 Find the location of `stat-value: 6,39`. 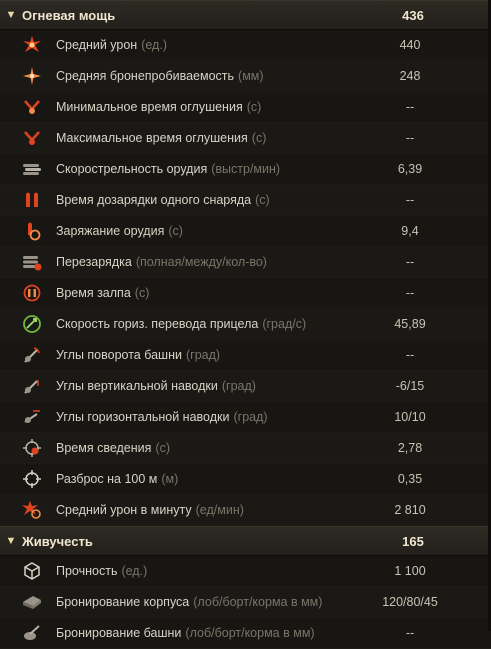

stat-value: 6,39 is located at coordinates (410, 169).